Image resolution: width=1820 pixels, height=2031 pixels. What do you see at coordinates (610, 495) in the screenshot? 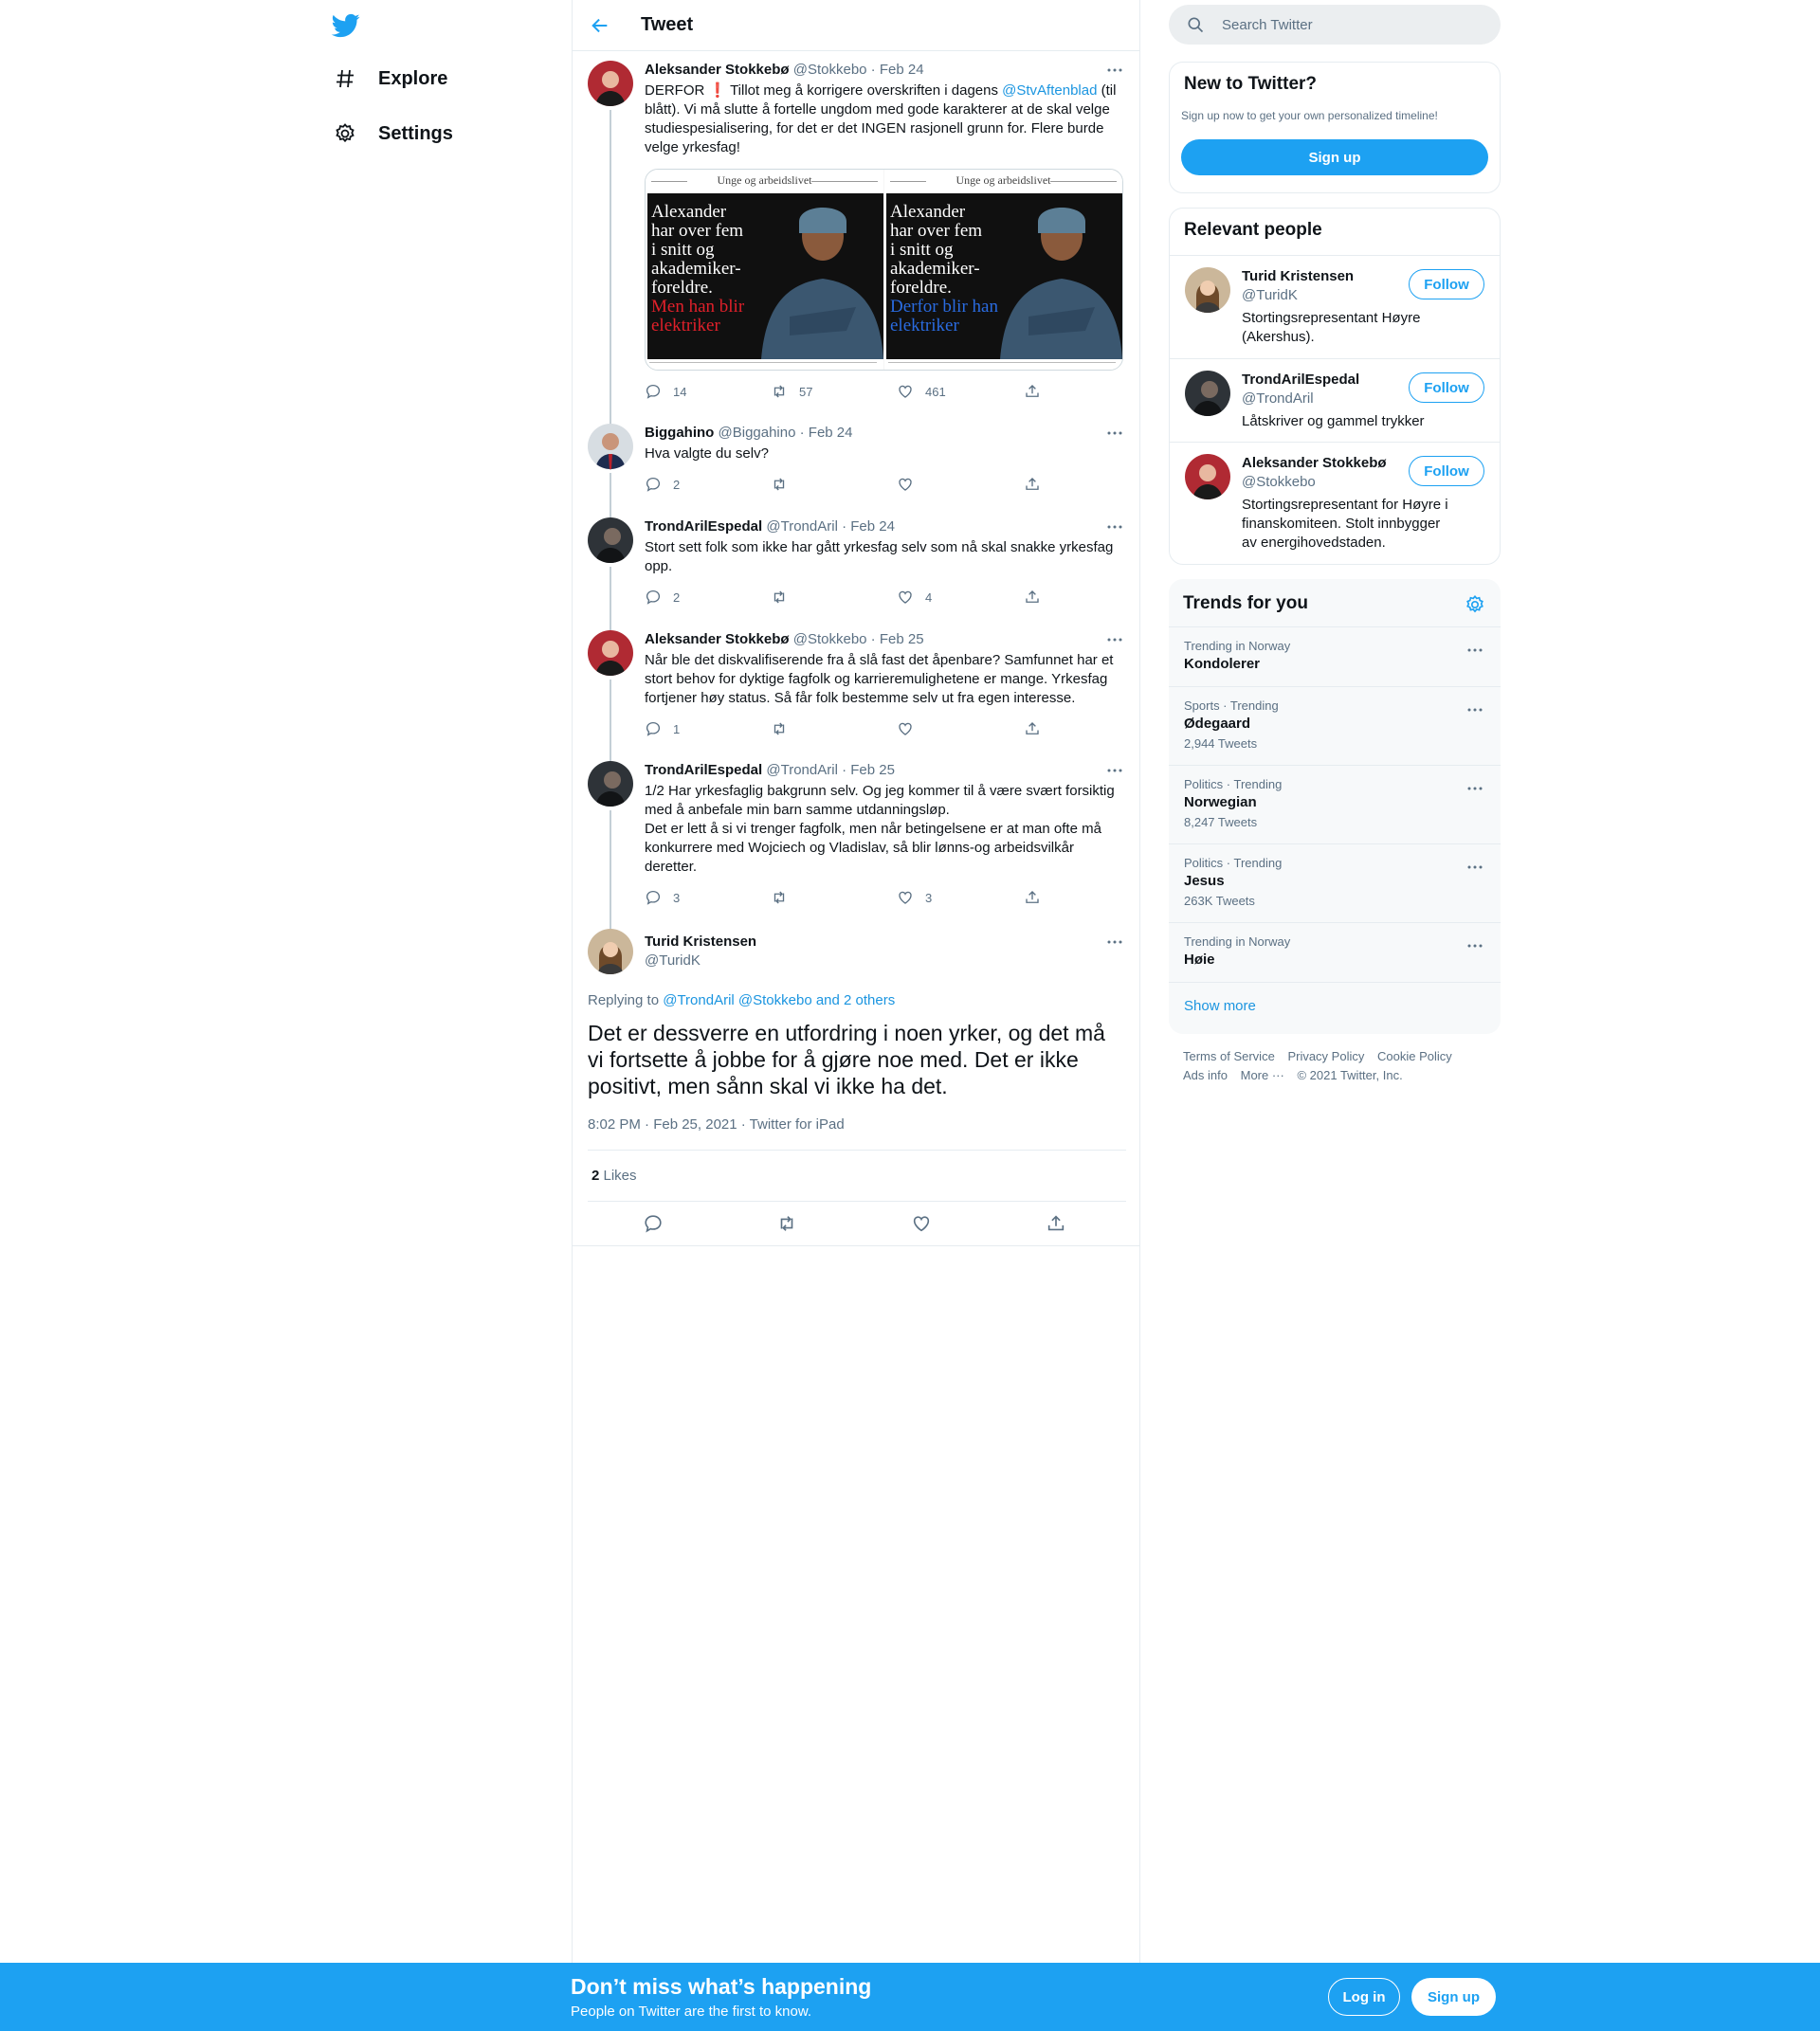
I see `thread-line` at bounding box center [610, 495].